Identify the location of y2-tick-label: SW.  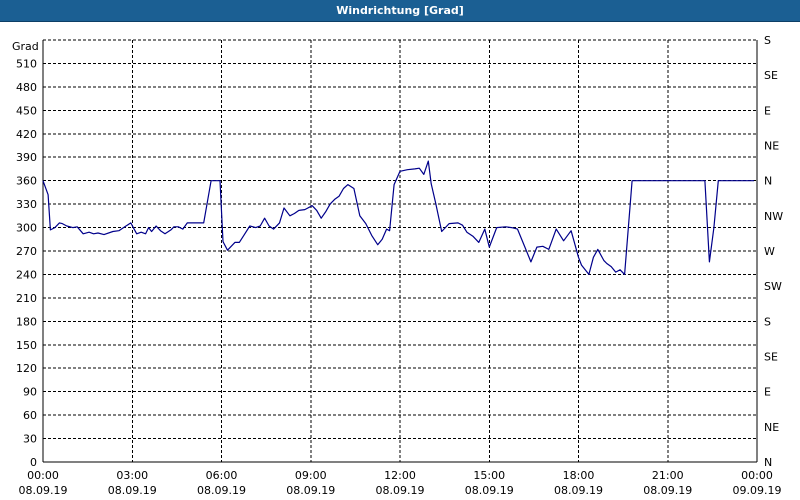
(773, 286).